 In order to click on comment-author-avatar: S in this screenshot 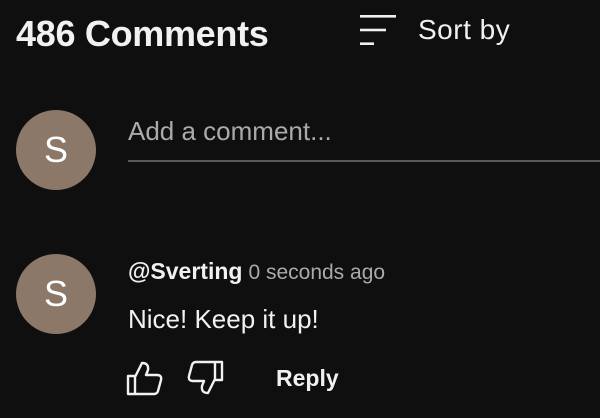, I will do `click(56, 294)`.